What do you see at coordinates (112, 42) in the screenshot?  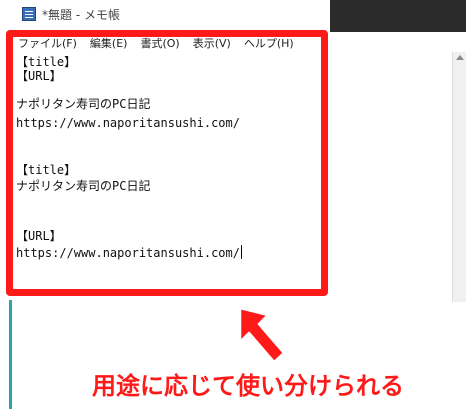 I see `menu-edit: 編集(E)` at bounding box center [112, 42].